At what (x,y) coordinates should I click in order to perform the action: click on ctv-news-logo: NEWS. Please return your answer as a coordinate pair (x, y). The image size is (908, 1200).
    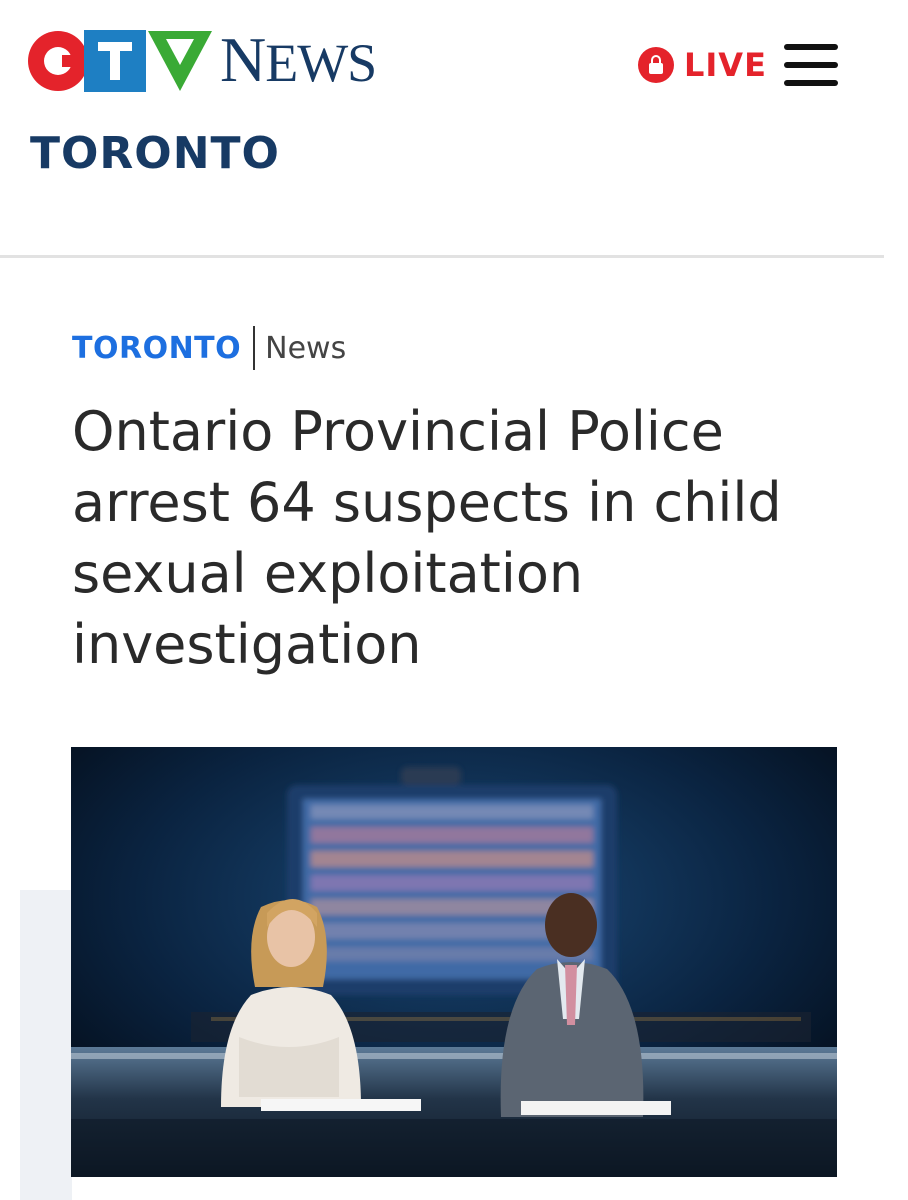
    Looking at the image, I should click on (202, 59).